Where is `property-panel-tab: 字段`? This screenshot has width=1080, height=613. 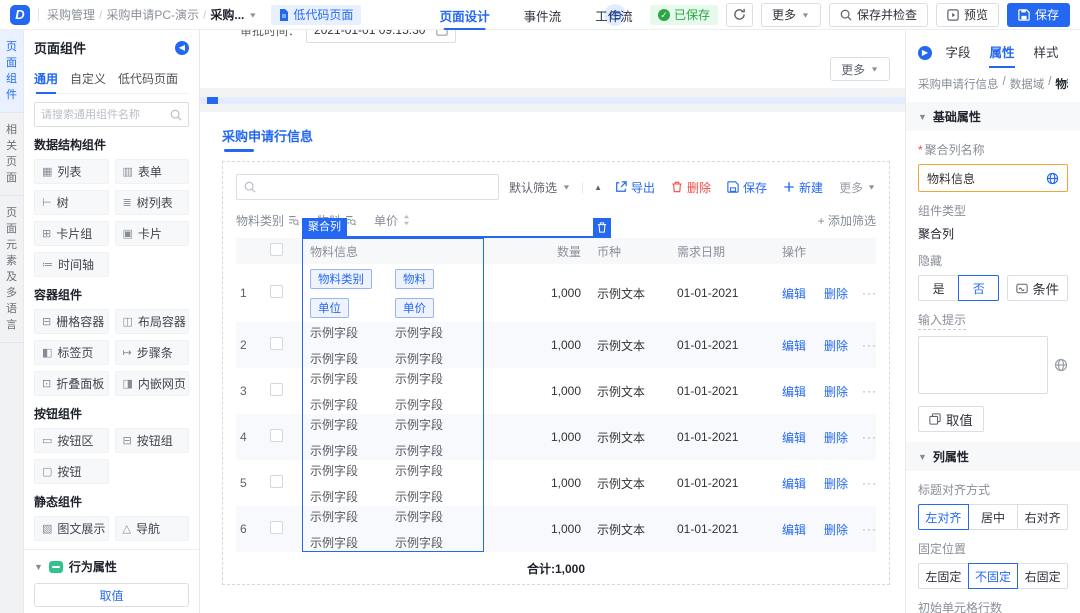 property-panel-tab: 字段 is located at coordinates (957, 53).